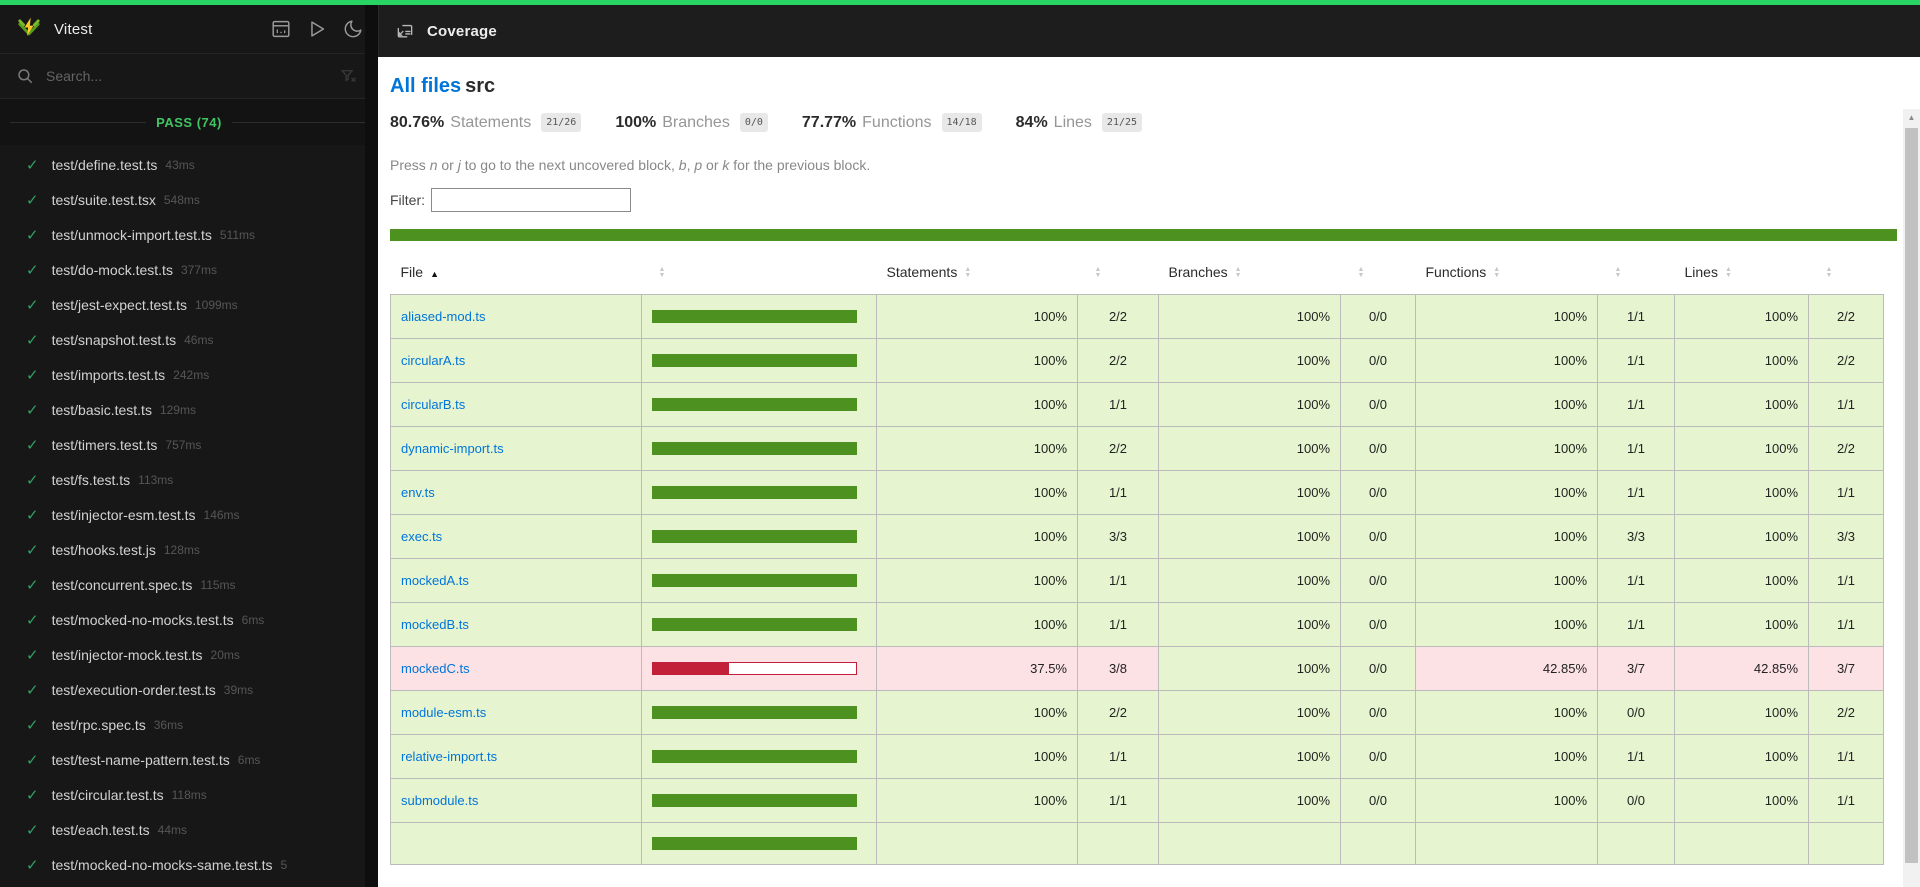 This screenshot has height=887, width=1920. Describe the element at coordinates (1636, 843) in the screenshot. I see `functions-frac` at that location.